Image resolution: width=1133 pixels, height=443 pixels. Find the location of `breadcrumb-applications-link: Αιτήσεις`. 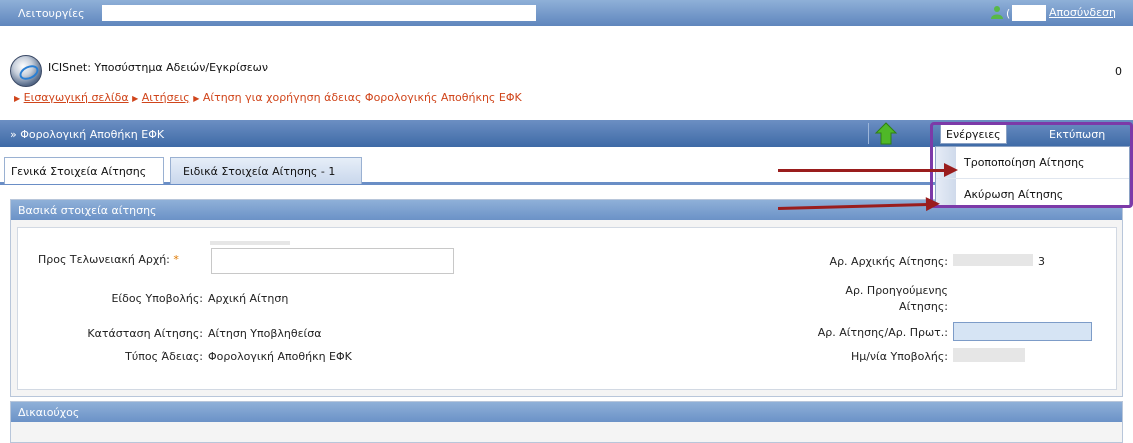

breadcrumb-applications-link: Αιτήσεις is located at coordinates (166, 97).